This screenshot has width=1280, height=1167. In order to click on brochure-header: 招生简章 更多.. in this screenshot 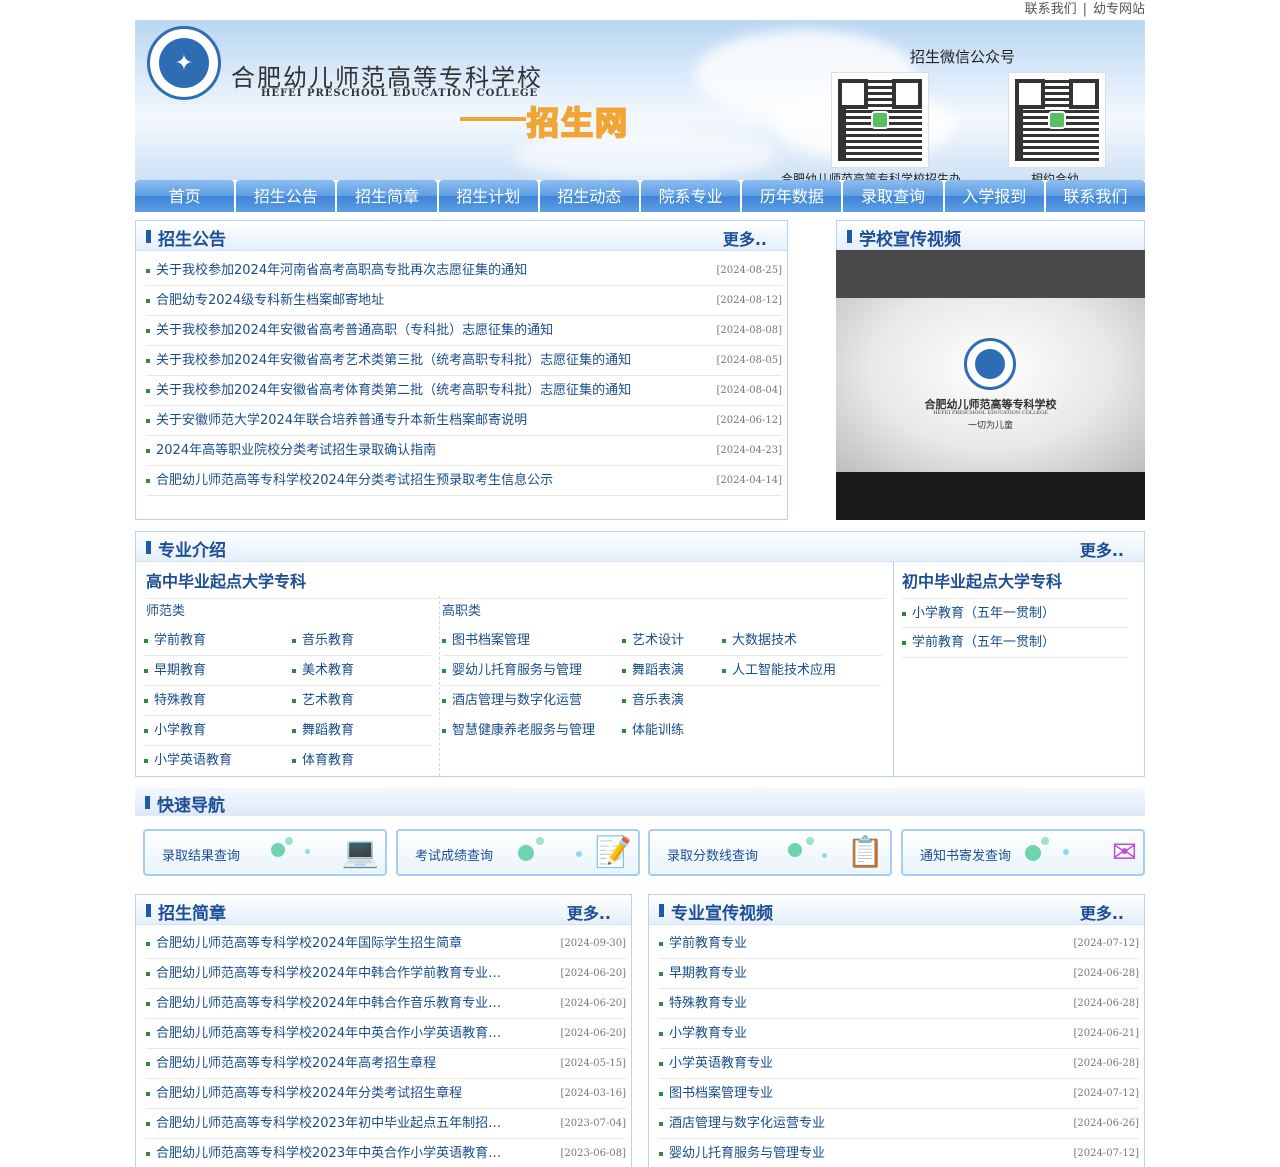, I will do `click(383, 910)`.